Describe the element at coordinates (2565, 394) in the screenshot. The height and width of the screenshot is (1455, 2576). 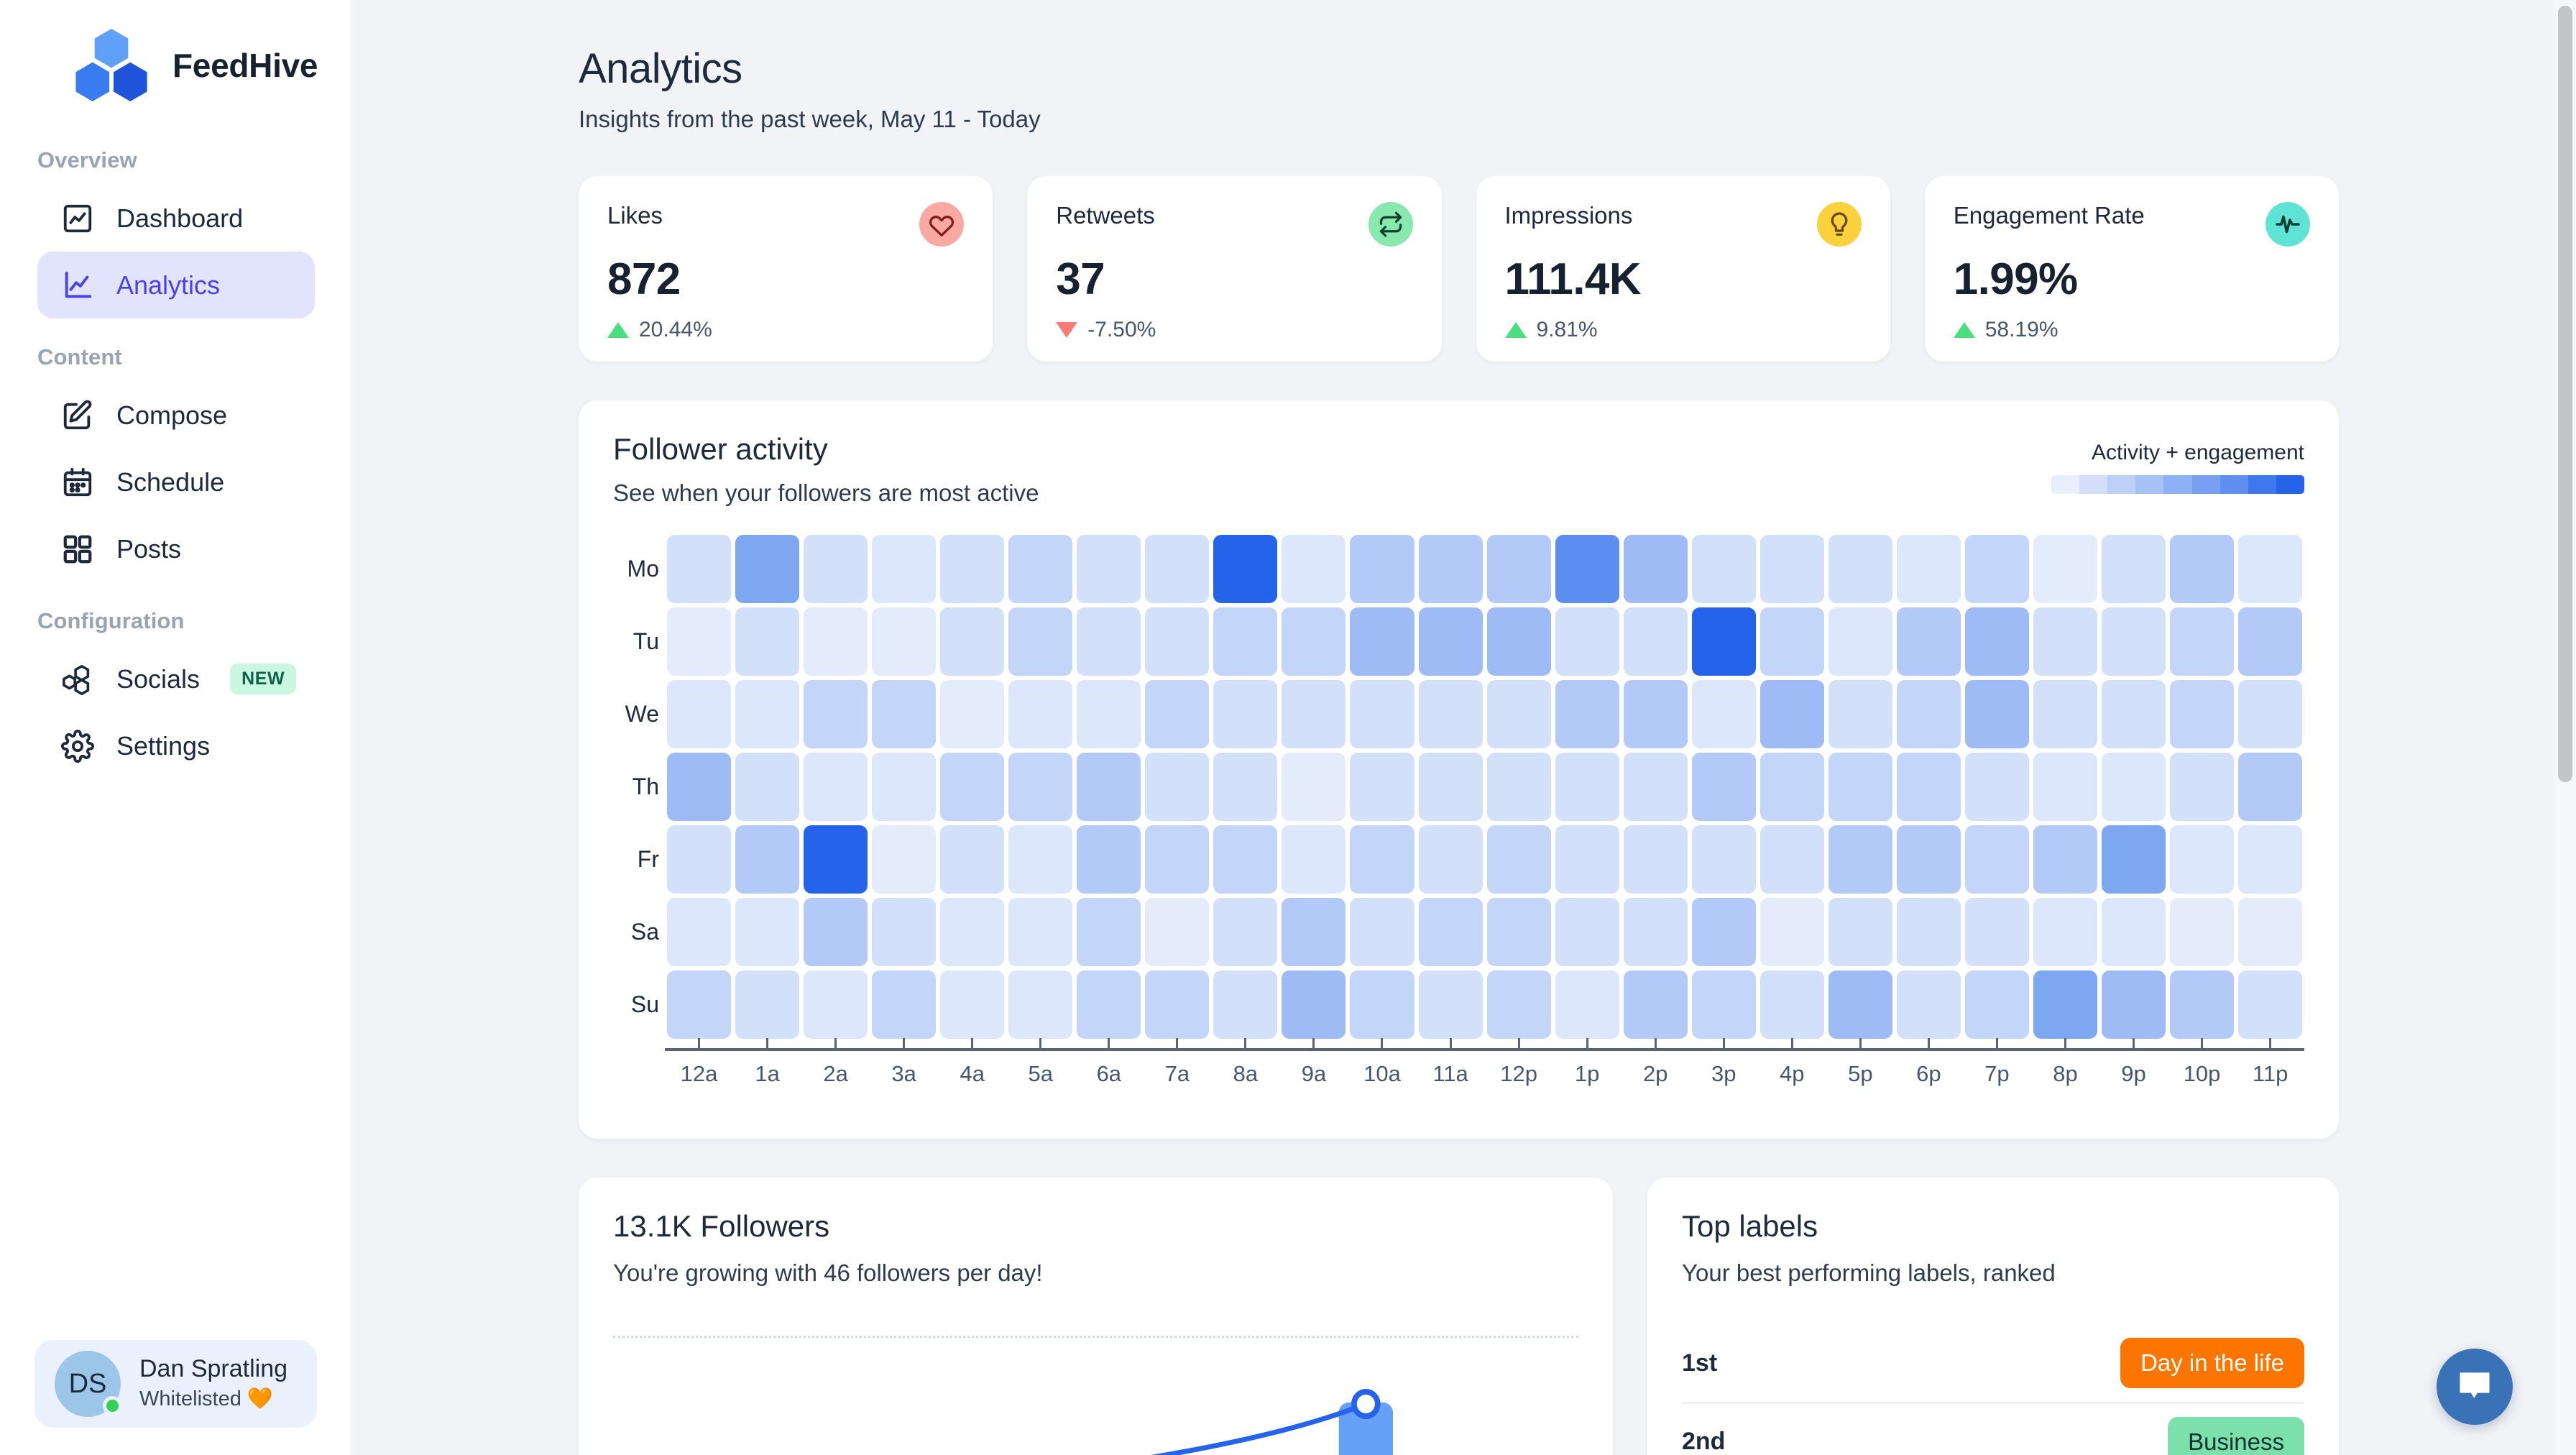
I see `scrollbar-thumb` at that location.